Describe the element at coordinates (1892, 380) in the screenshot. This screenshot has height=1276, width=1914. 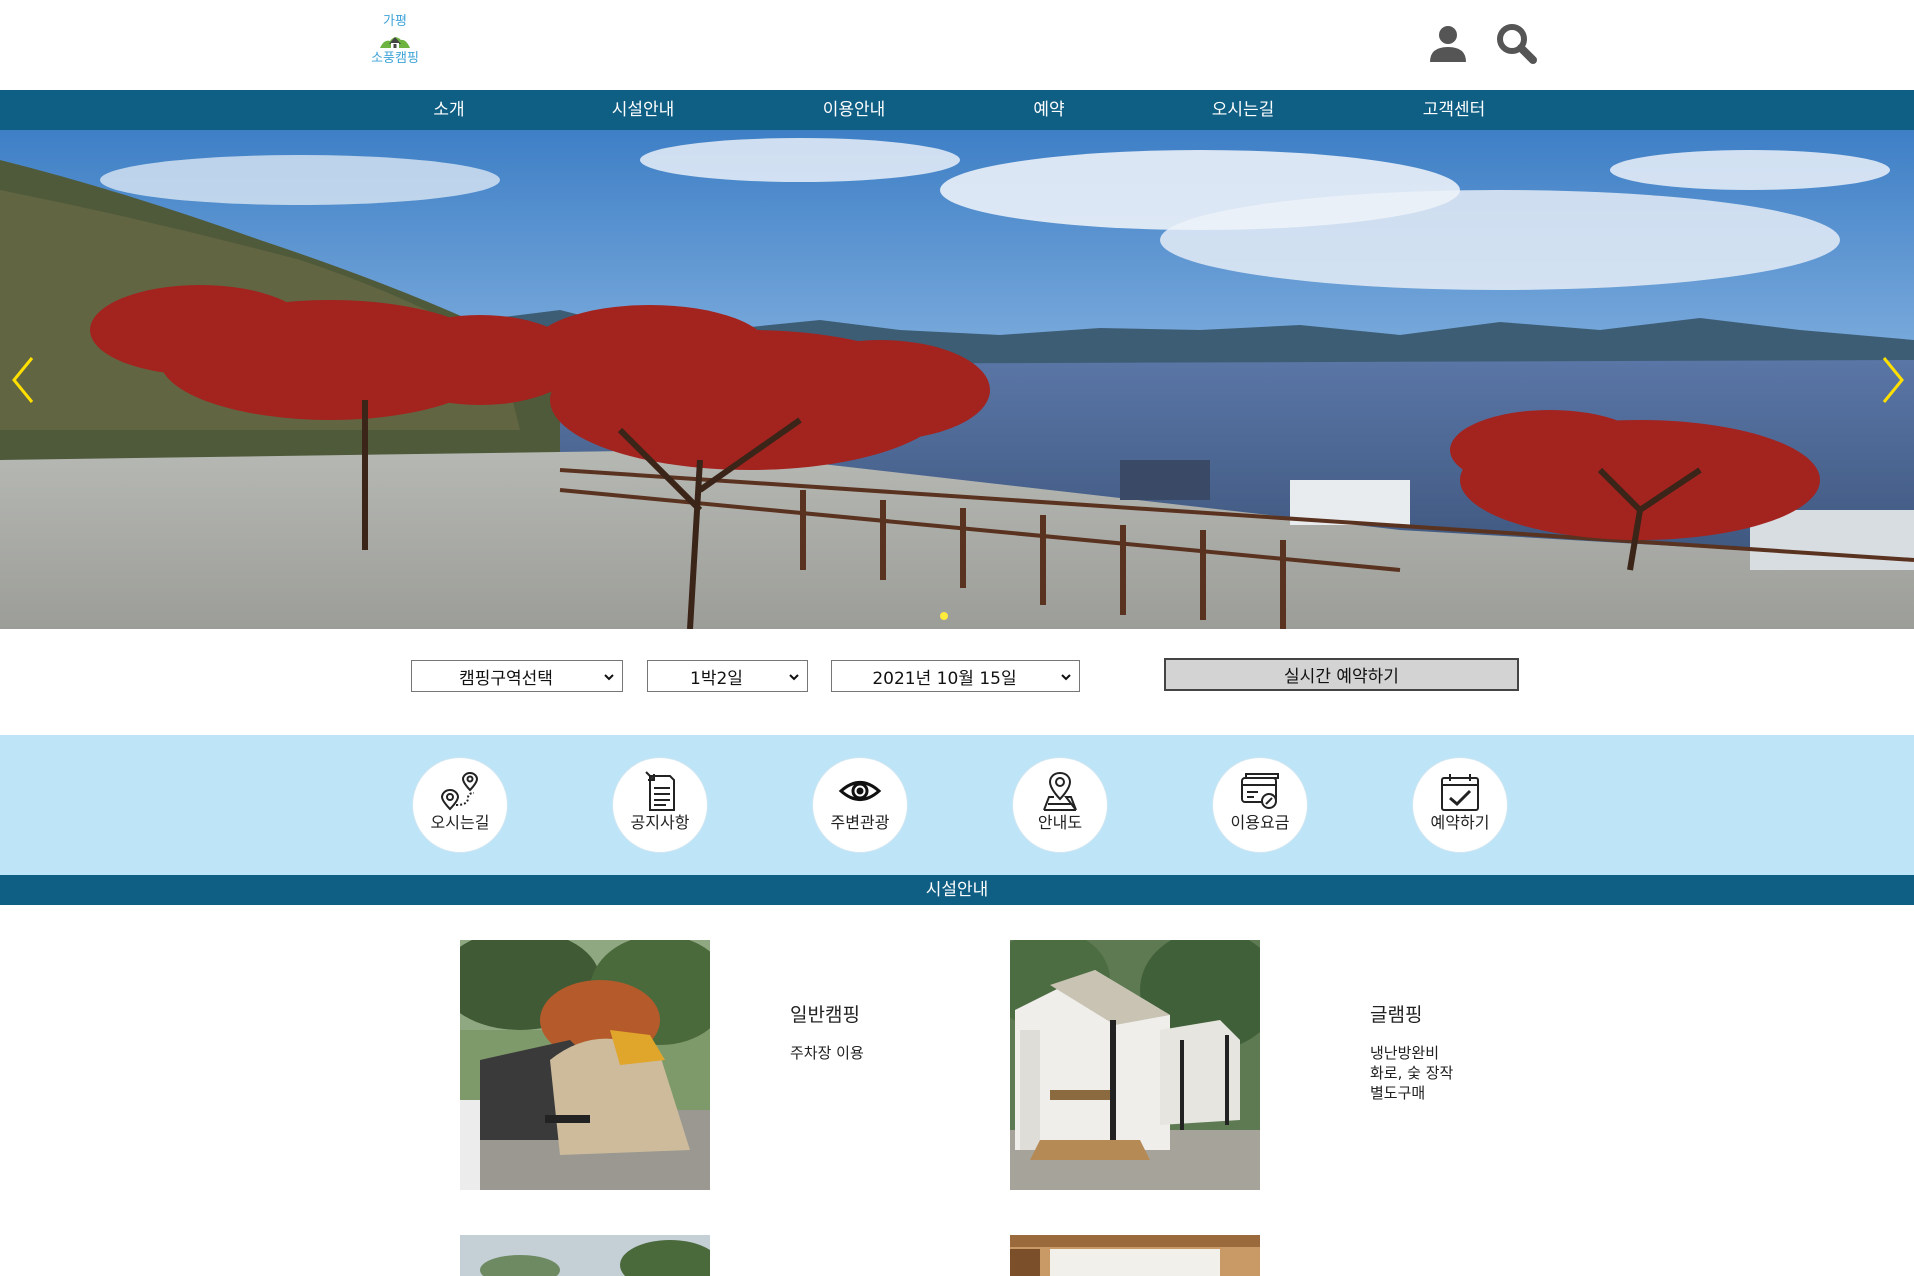
I see `hero-next-arrow-icon` at that location.